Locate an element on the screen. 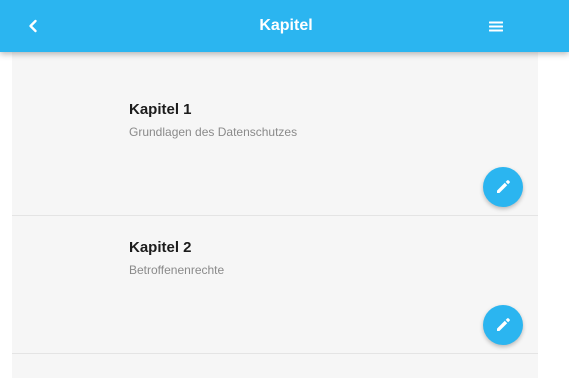 The image size is (569, 378). hamburger-menu-icon is located at coordinates (496, 26).